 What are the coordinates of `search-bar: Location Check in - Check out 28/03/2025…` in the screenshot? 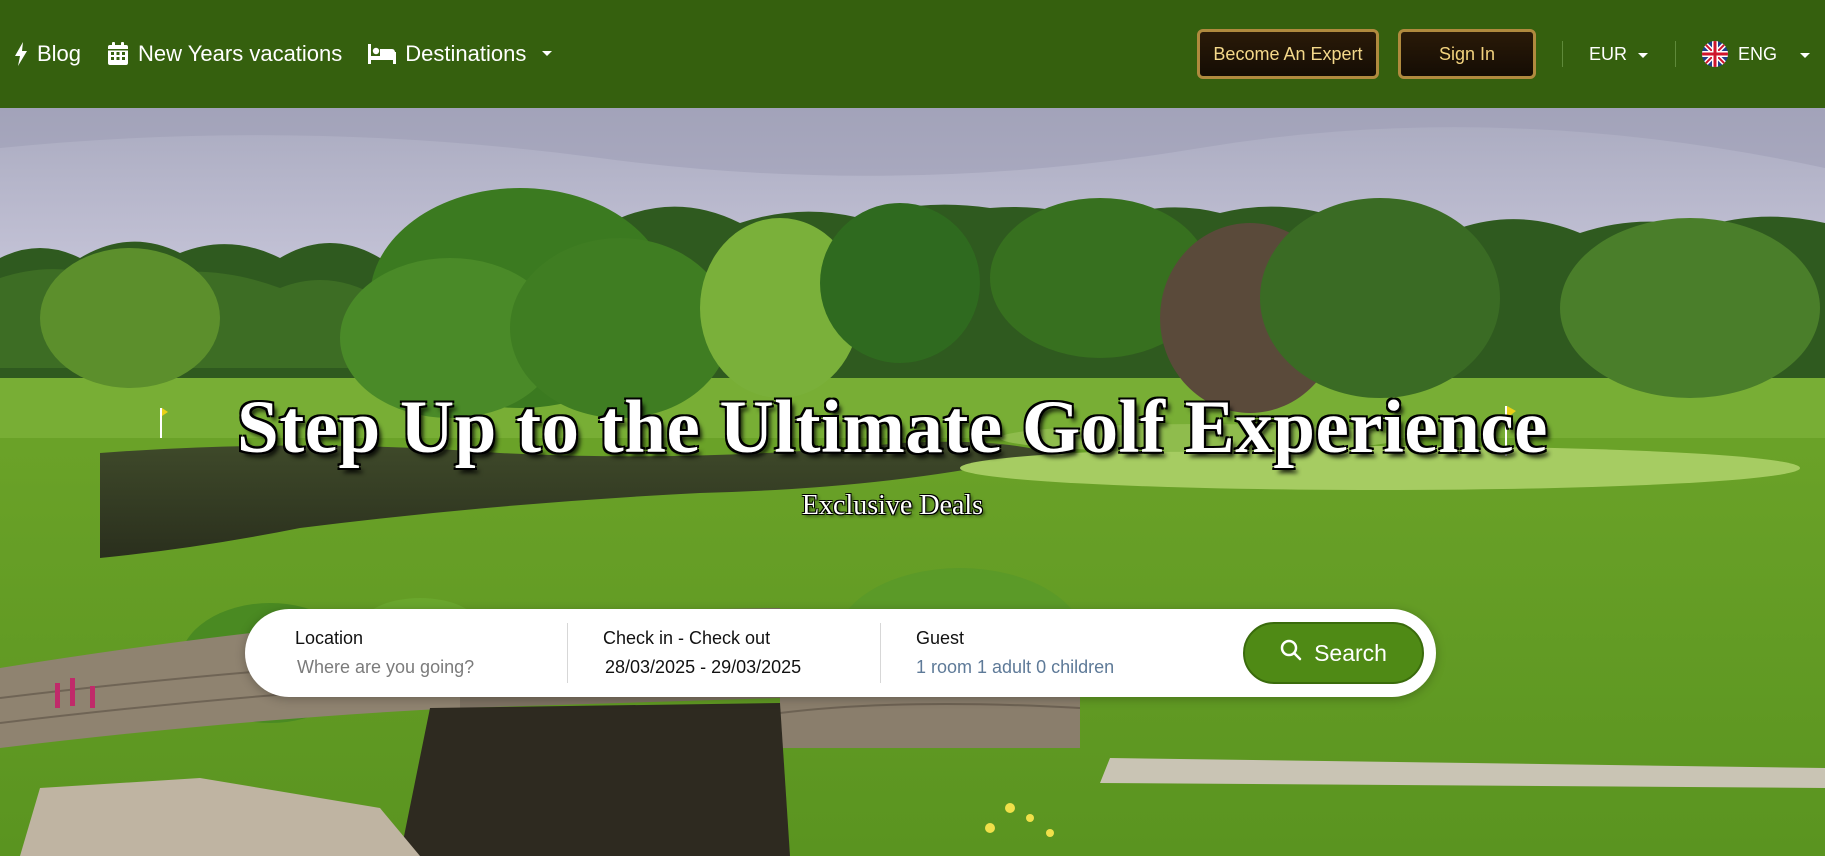 It's located at (840, 653).